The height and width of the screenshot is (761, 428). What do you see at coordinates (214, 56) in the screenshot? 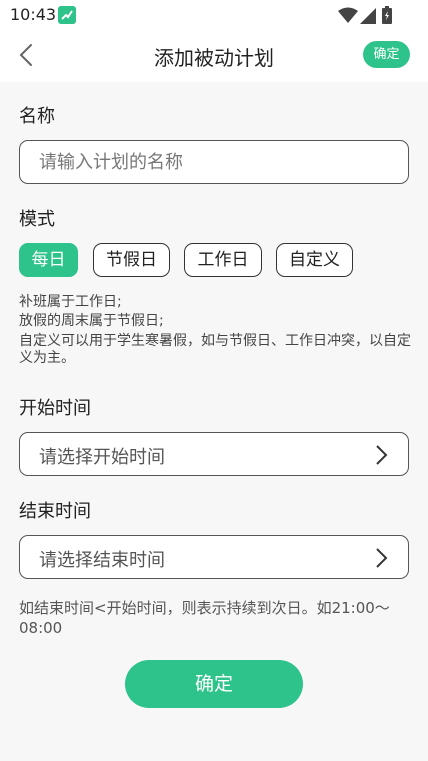
I see `header-bar: 添加被动计划 确定` at bounding box center [214, 56].